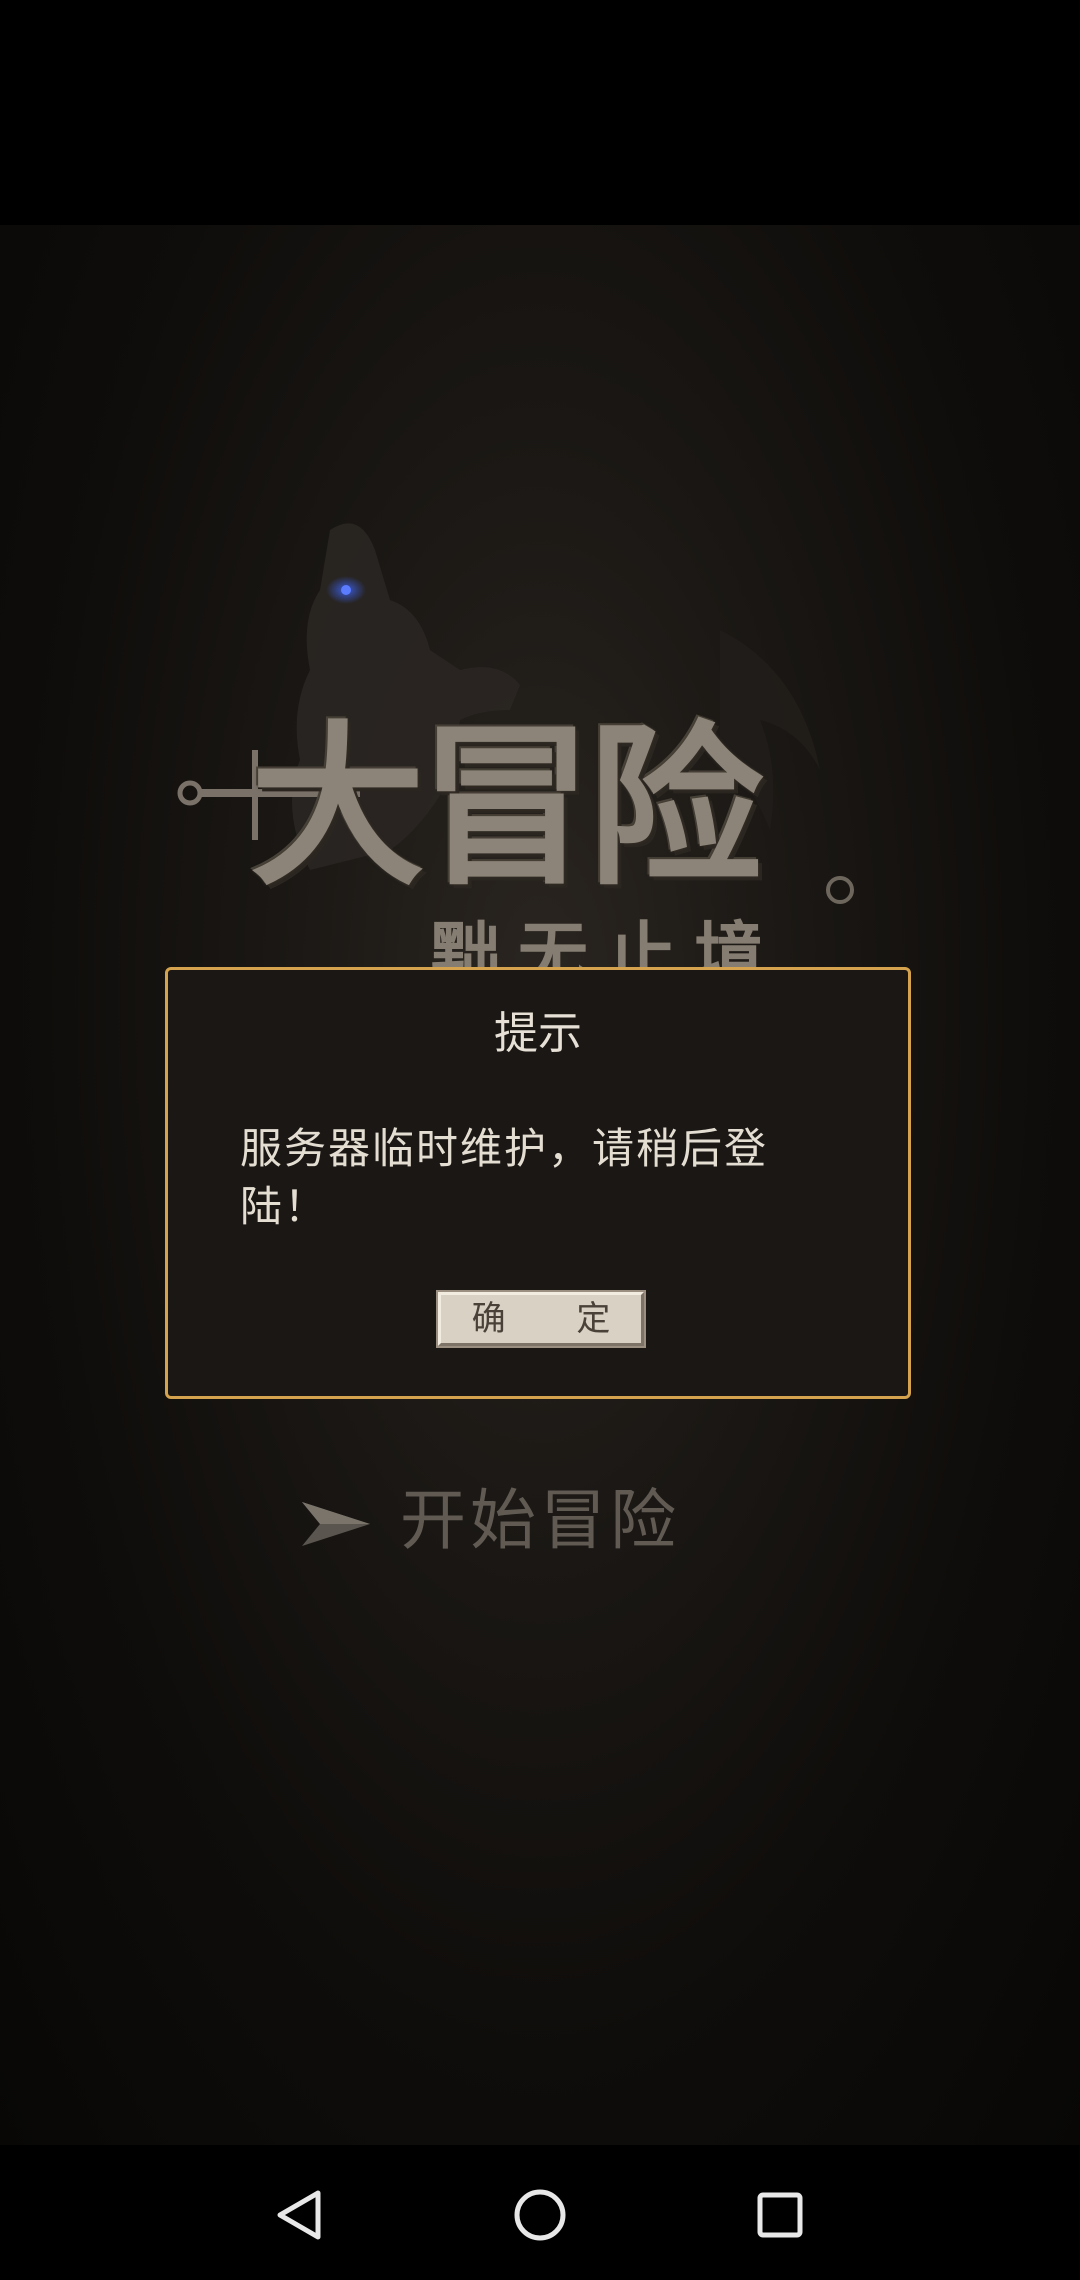  Describe the element at coordinates (780, 2215) in the screenshot. I see `recents-icon` at that location.